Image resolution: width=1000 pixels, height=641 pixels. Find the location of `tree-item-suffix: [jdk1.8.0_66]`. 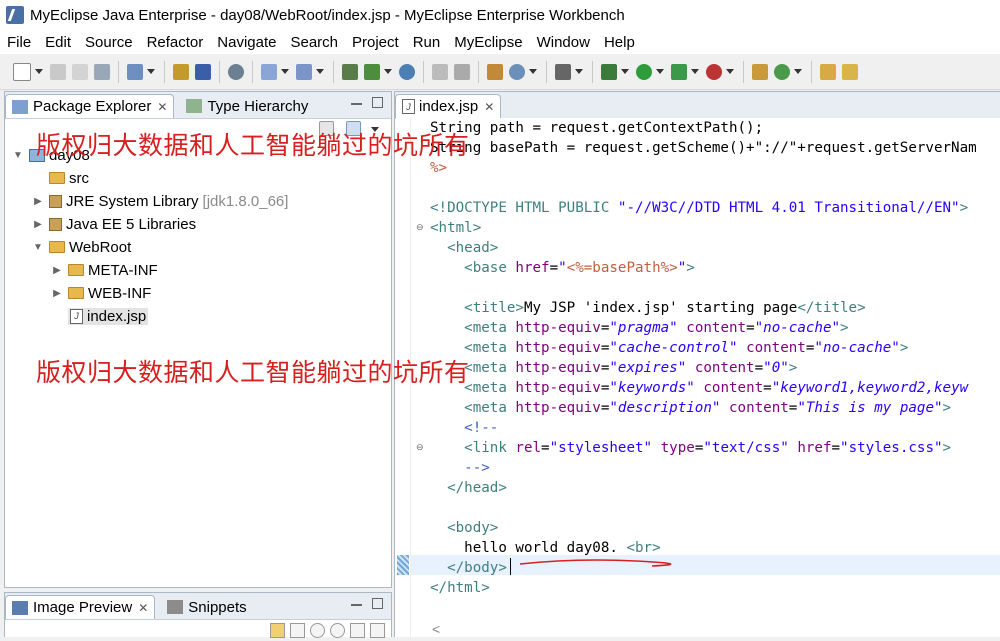

tree-item-suffix: [jdk1.8.0_66] is located at coordinates (245, 201).